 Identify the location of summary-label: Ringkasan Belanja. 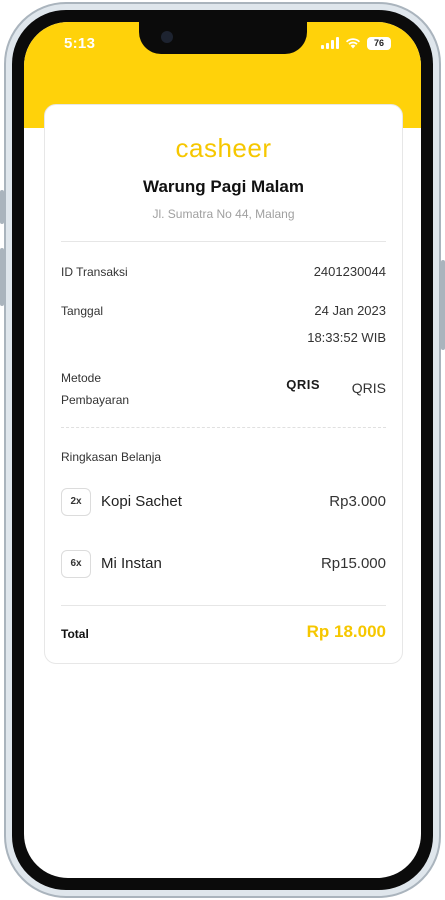
(111, 457).